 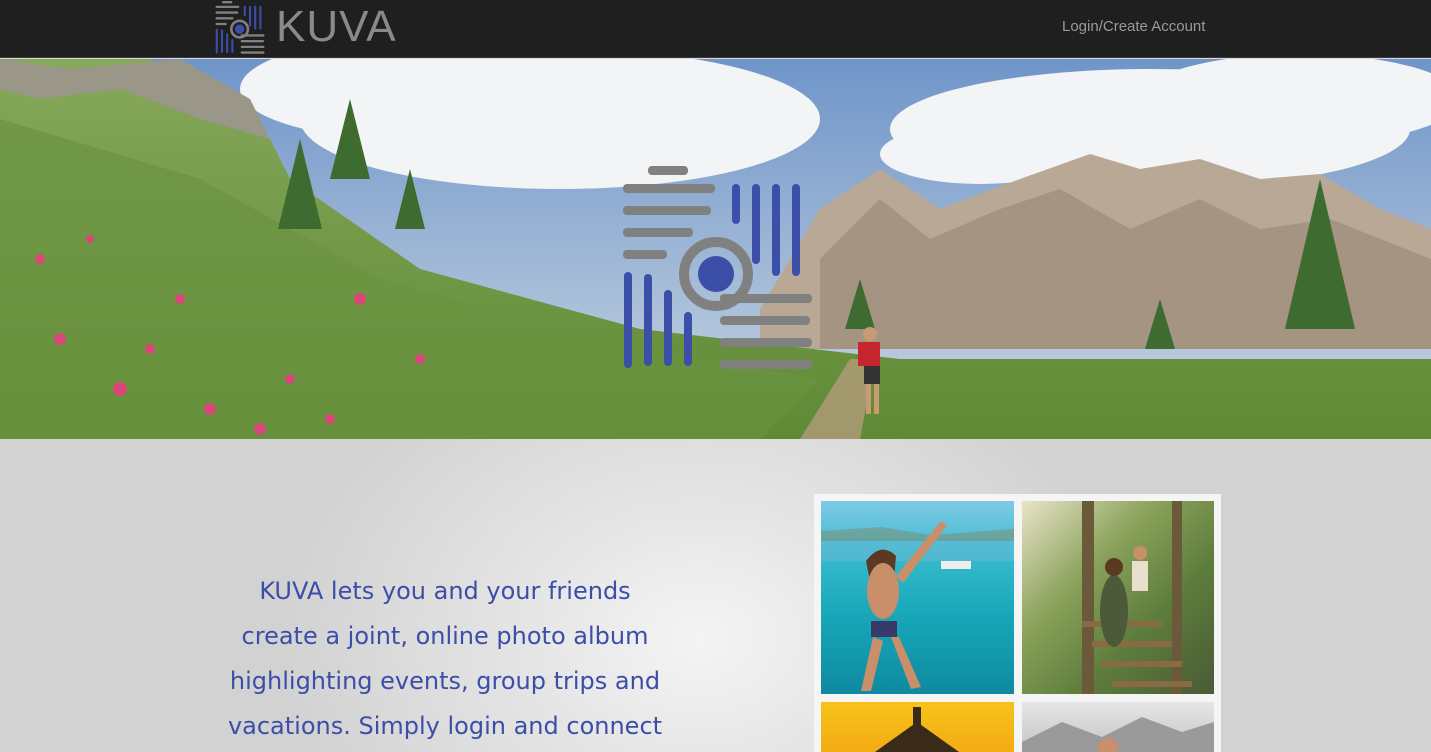 I want to click on kuva-logo-icon, so click(x=240, y=27).